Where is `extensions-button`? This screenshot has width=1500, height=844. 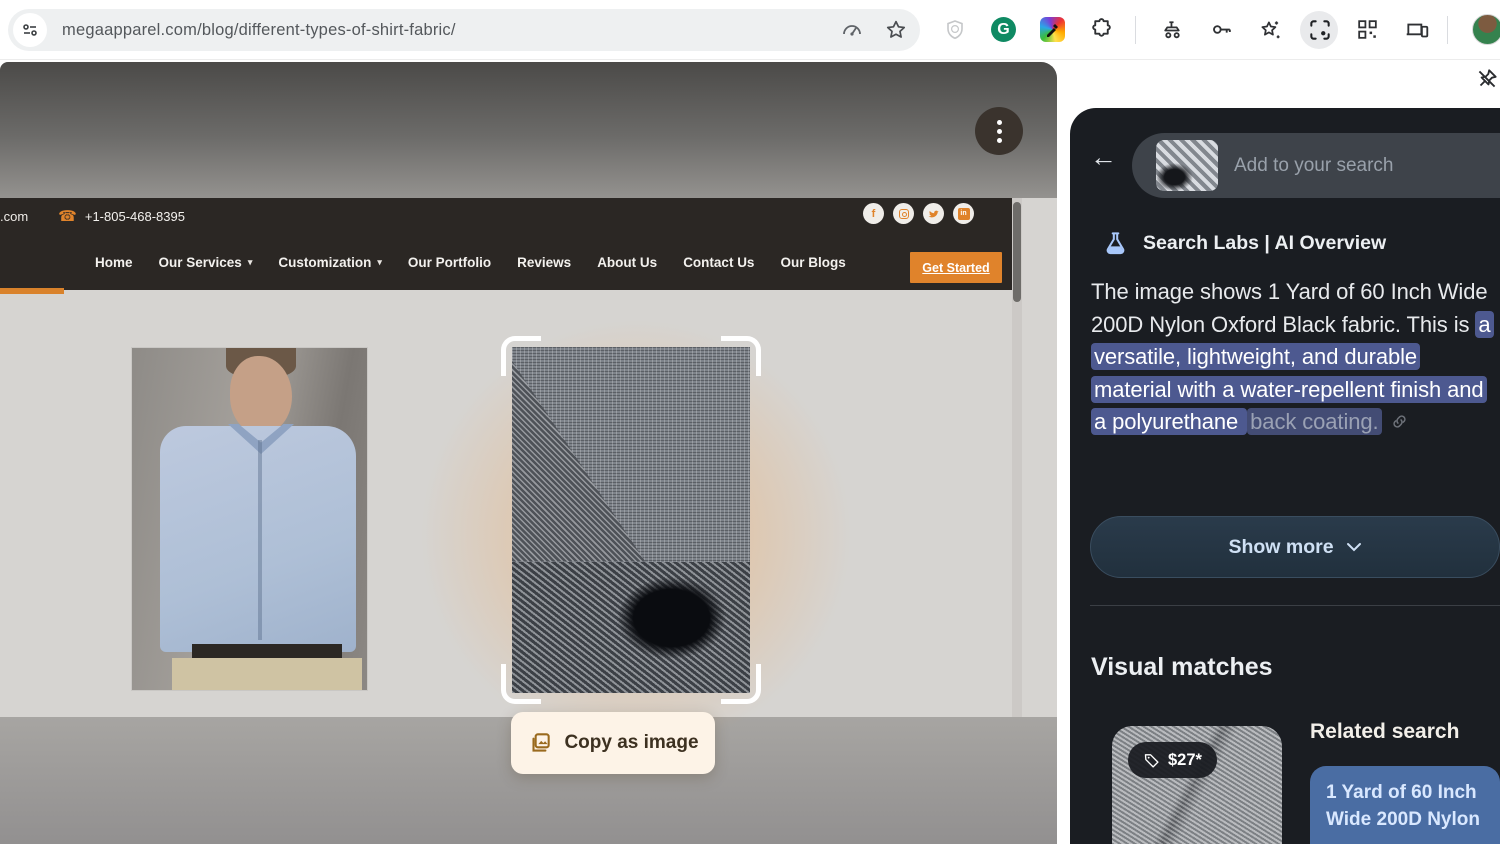 extensions-button is located at coordinates (1101, 29).